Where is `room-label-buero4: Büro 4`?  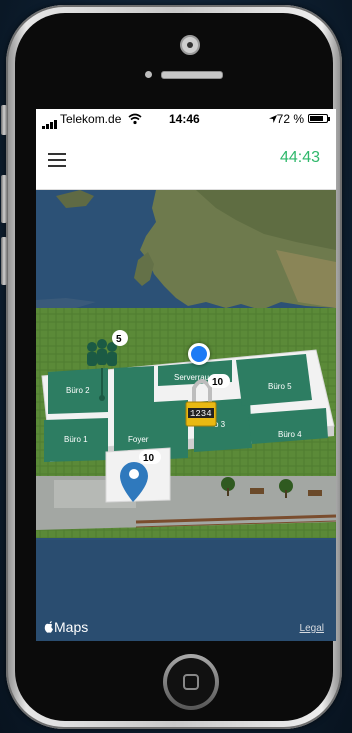
room-label-buero4: Büro 4 is located at coordinates (290, 434).